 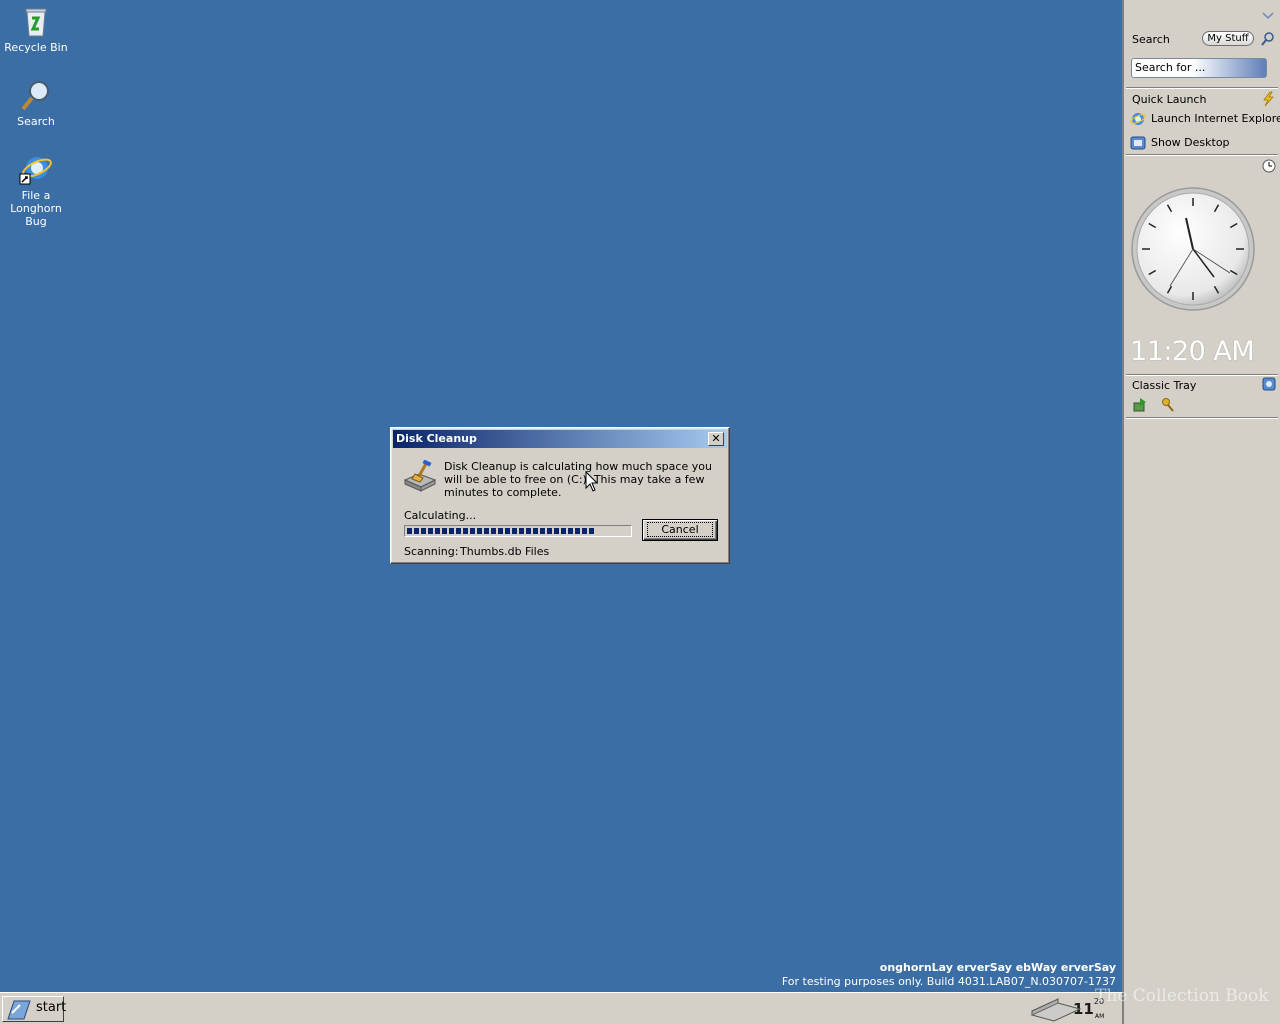 I want to click on collection-book-watermark: The Collection Book, so click(x=1182, y=996).